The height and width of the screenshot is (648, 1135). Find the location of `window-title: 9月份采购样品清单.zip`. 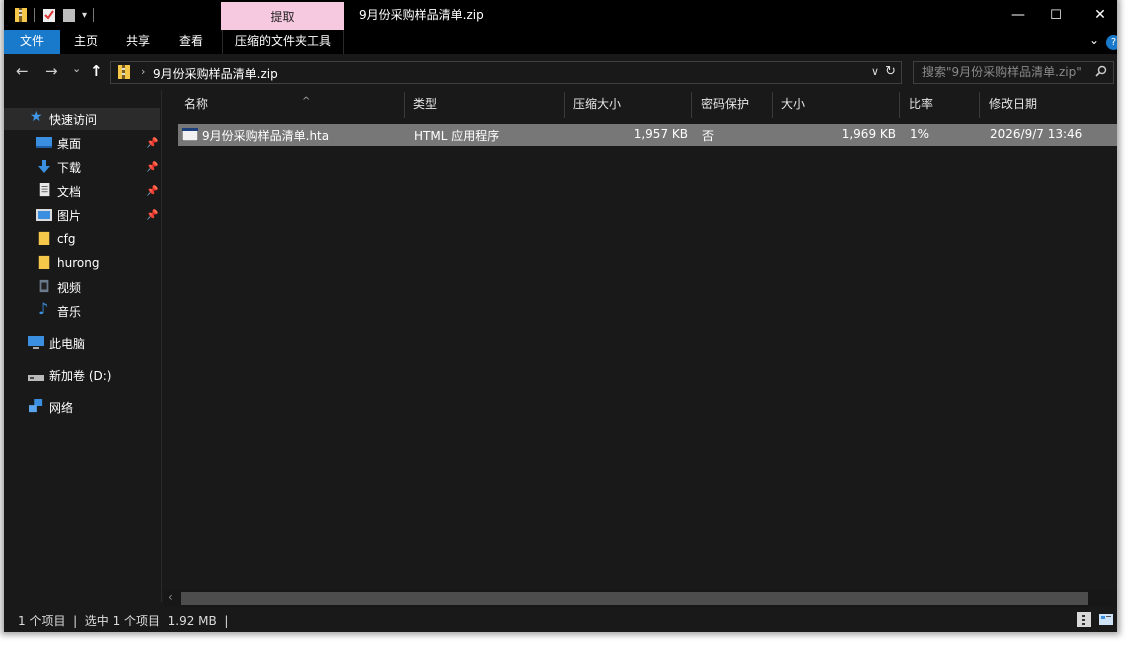

window-title: 9月份采购样品清单.zip is located at coordinates (421, 15).